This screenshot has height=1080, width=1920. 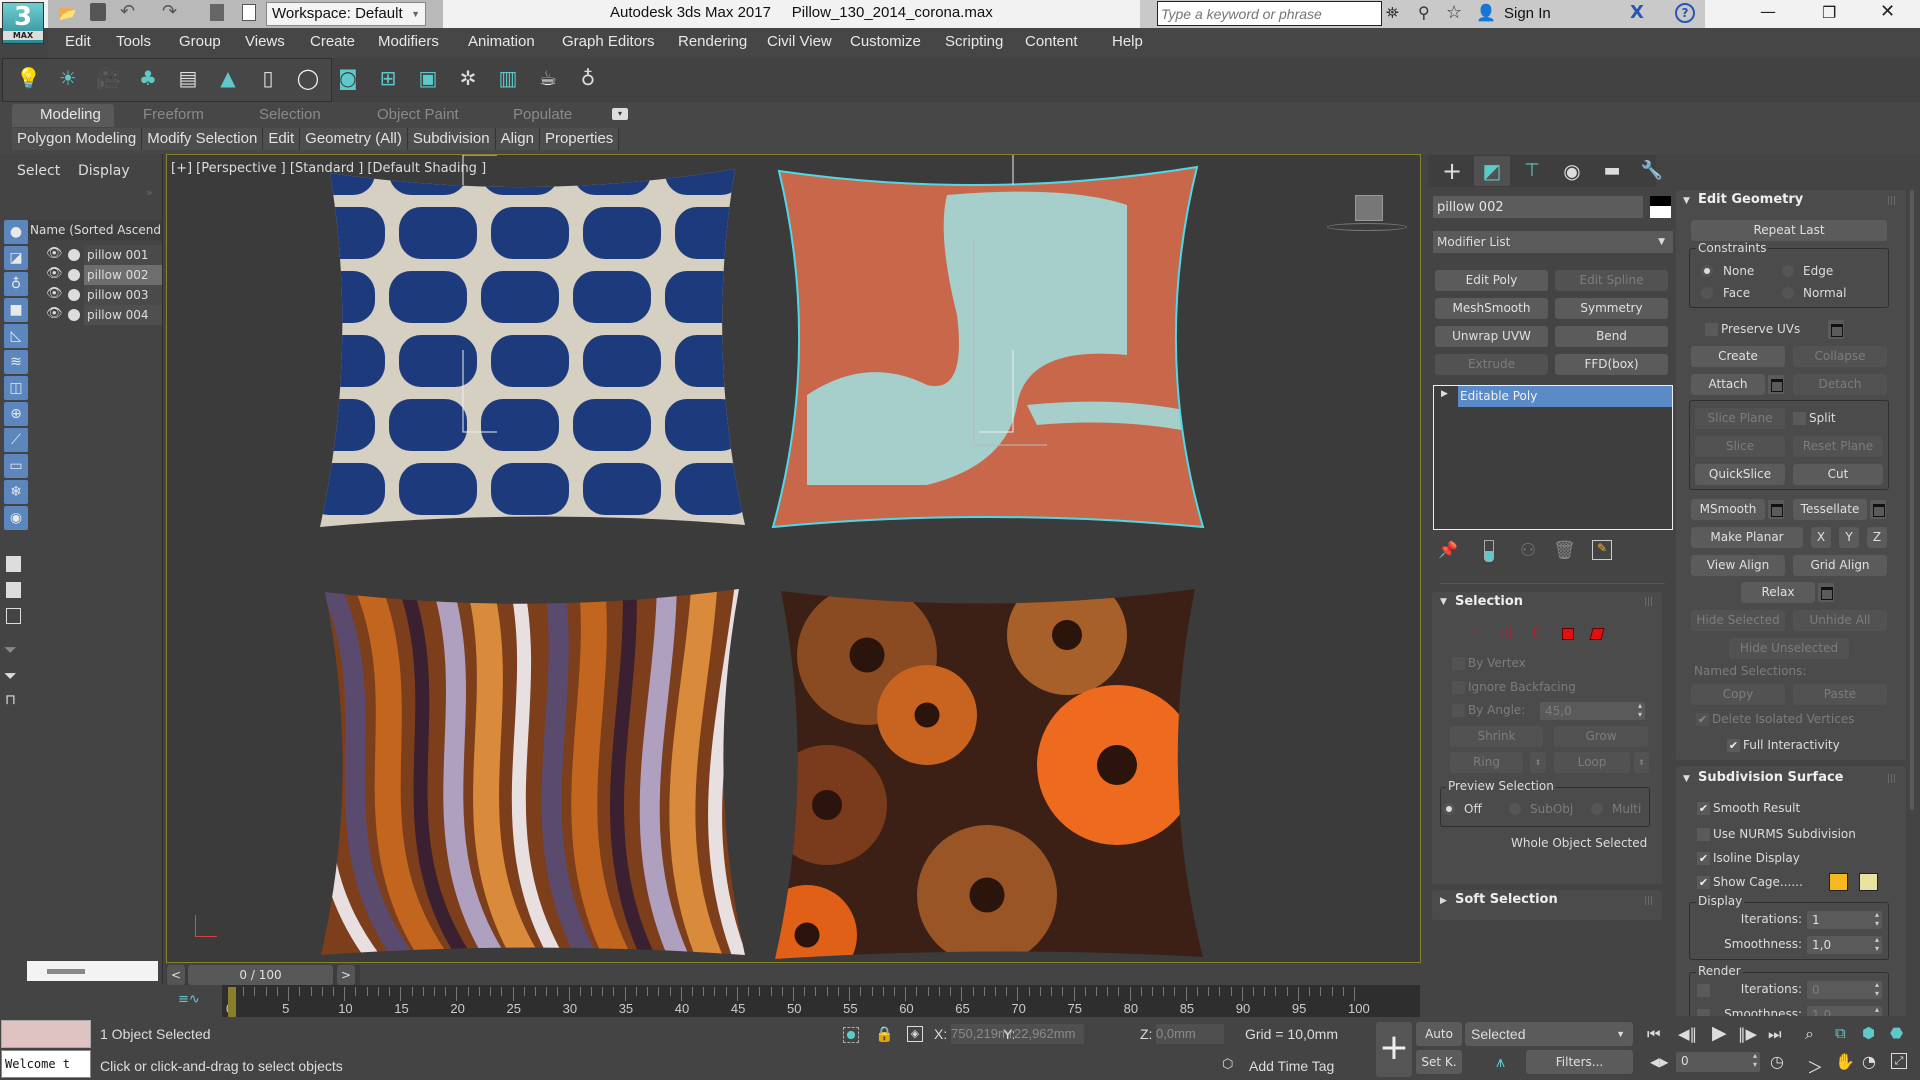 What do you see at coordinates (1549, 1034) in the screenshot?
I see `key-mode-dropdown: Selected ▼` at bounding box center [1549, 1034].